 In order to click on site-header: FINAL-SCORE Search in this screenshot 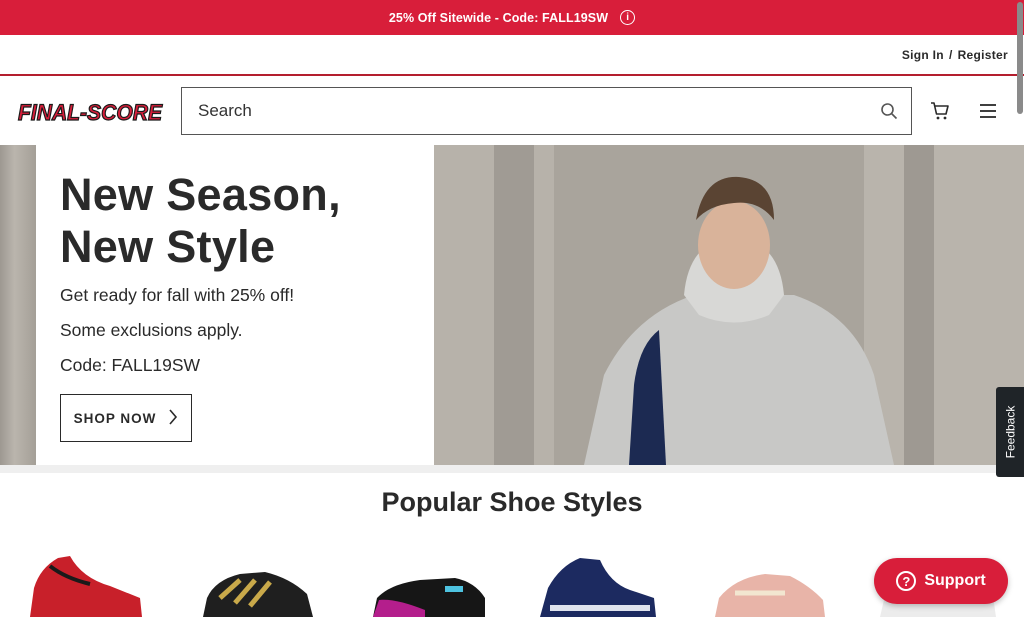, I will do `click(512, 110)`.